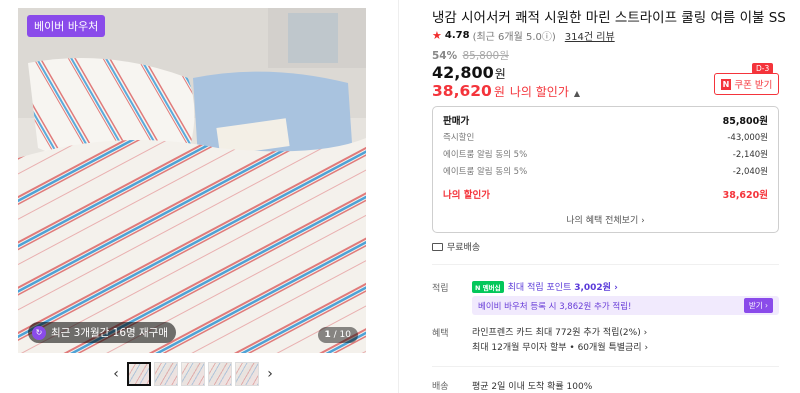 The image size is (800, 393). Describe the element at coordinates (753, 85) in the screenshot. I see `coupon-label: 쿠폰 받기` at that location.